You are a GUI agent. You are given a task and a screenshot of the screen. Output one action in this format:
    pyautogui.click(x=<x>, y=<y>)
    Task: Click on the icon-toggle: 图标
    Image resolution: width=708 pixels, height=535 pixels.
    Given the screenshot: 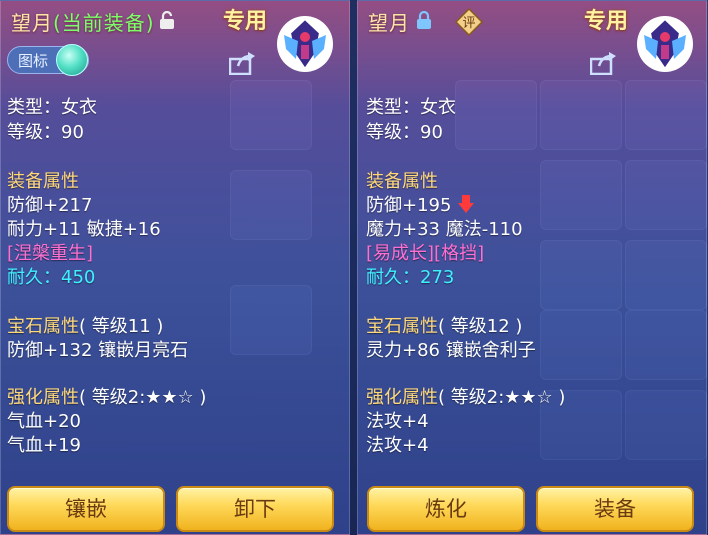 What is the action you would take?
    pyautogui.click(x=48, y=60)
    